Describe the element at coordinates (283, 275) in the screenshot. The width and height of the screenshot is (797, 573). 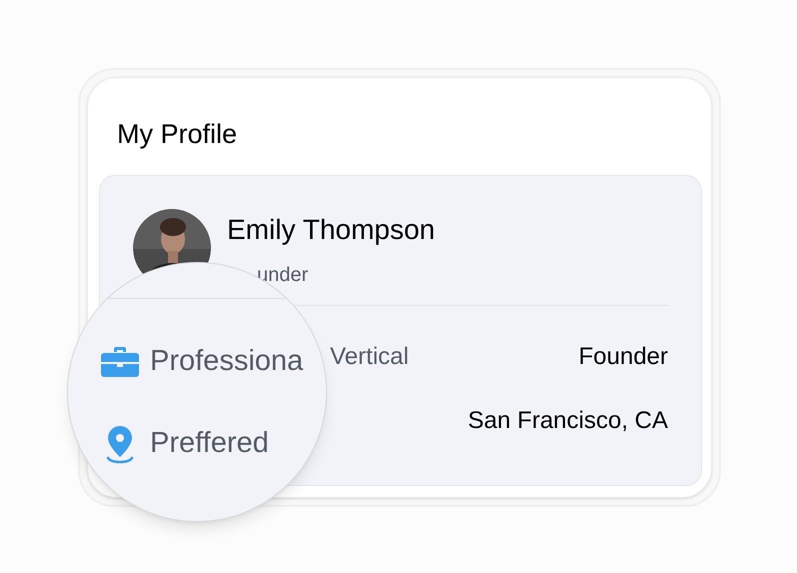
I see `profile-role: under` at that location.